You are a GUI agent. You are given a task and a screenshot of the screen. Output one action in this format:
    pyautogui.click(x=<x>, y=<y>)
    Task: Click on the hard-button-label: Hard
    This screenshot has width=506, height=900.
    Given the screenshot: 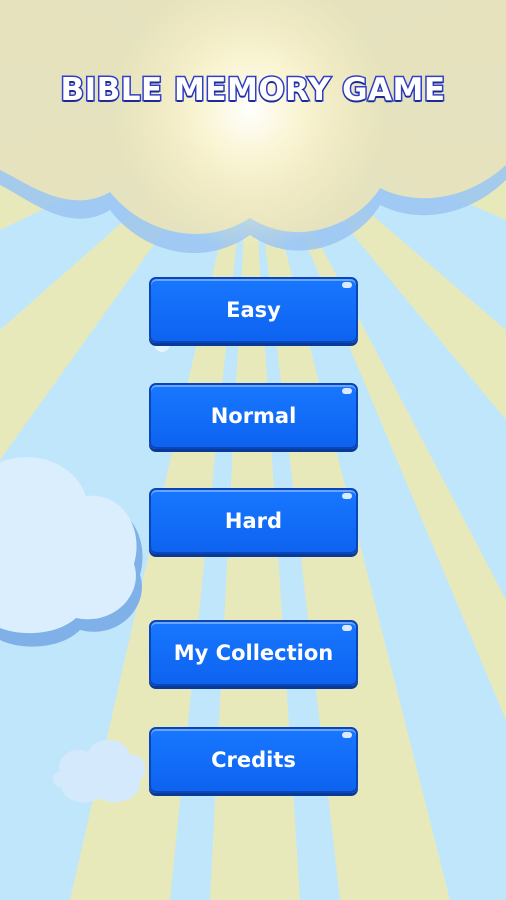 What is the action you would take?
    pyautogui.click(x=253, y=521)
    